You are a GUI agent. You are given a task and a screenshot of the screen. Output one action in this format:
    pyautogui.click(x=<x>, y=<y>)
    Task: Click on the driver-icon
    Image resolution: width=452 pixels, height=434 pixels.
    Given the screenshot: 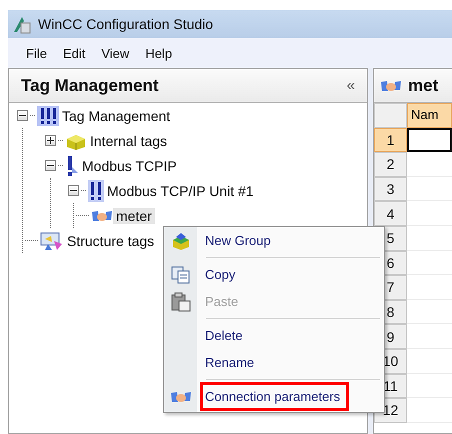 What is the action you would take?
    pyautogui.click(x=72, y=165)
    